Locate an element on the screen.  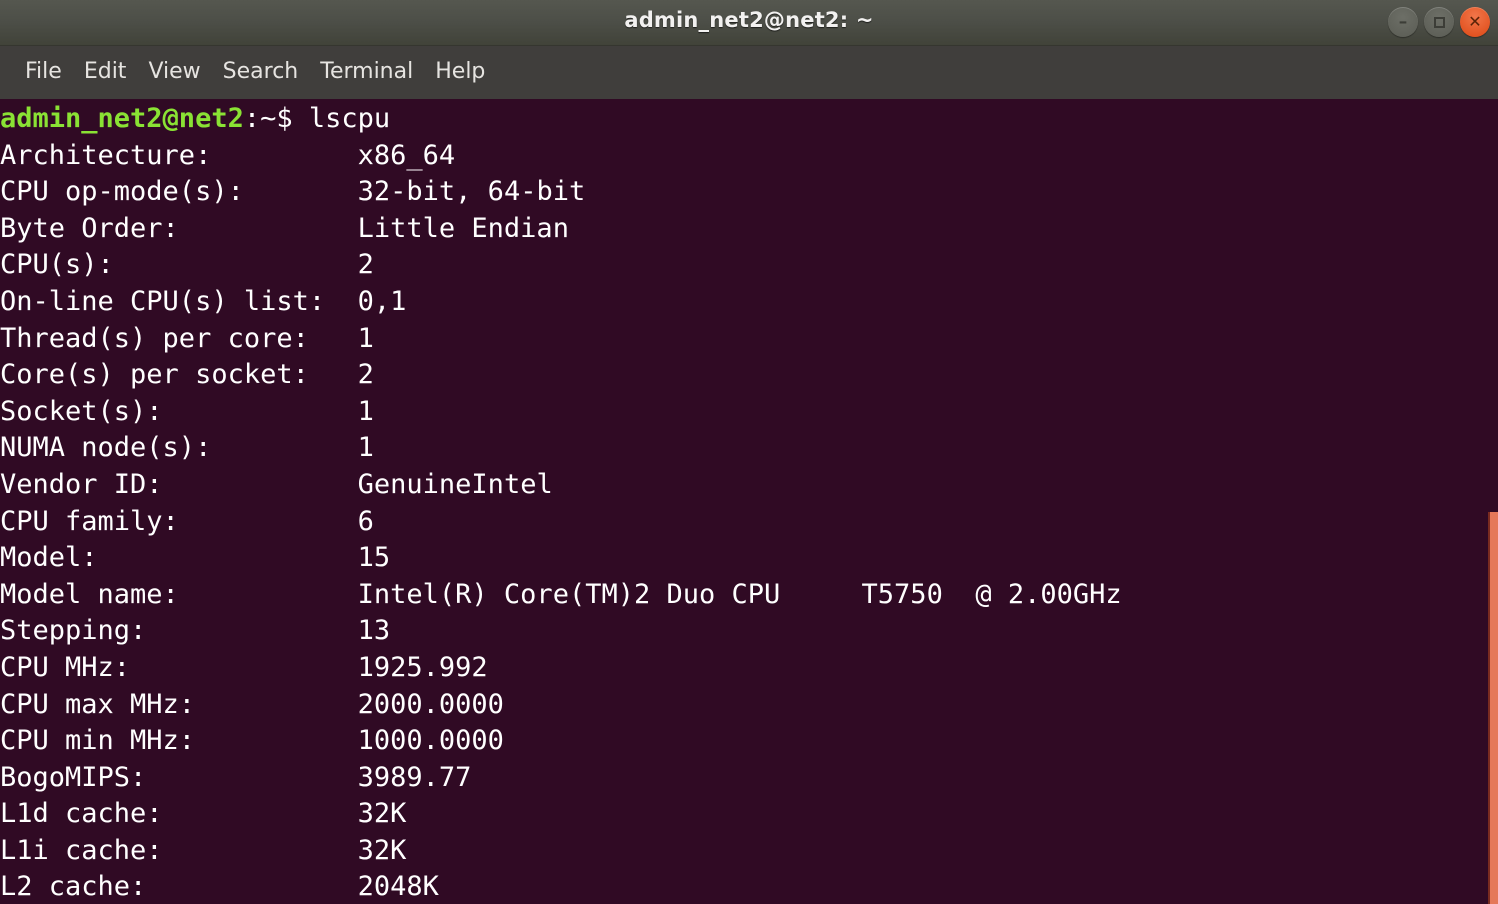
close-icon: ✕ is located at coordinates (1475, 21).